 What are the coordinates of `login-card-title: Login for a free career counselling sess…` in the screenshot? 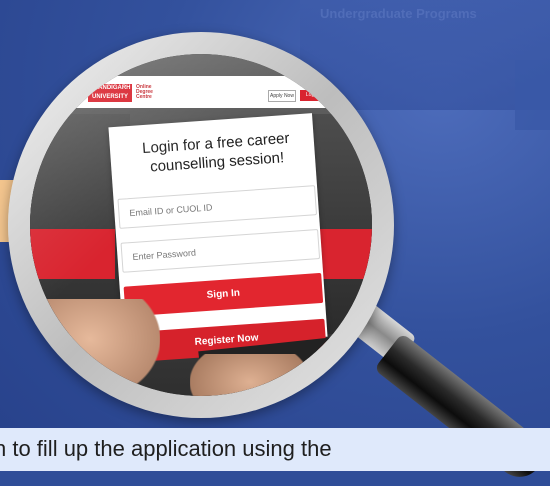 It's located at (216, 152).